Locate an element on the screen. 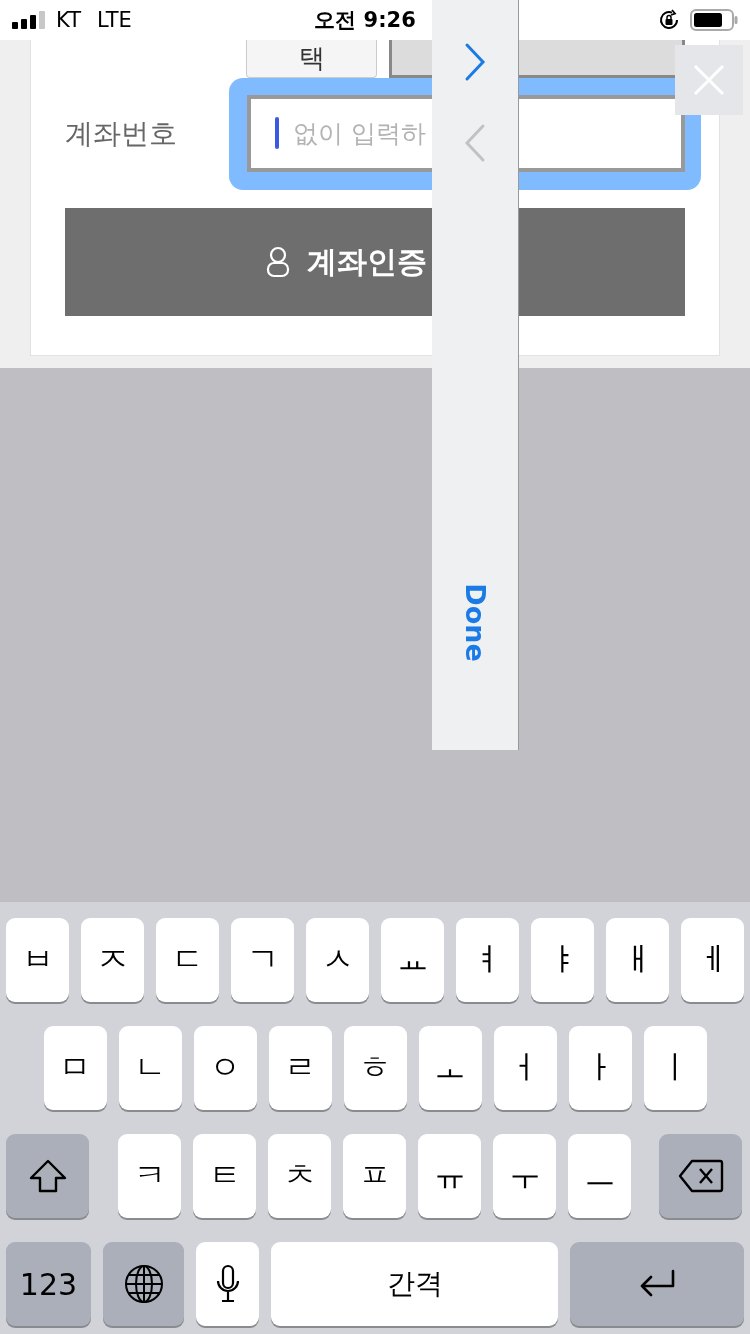  microphone-icon is located at coordinates (227, 1284).